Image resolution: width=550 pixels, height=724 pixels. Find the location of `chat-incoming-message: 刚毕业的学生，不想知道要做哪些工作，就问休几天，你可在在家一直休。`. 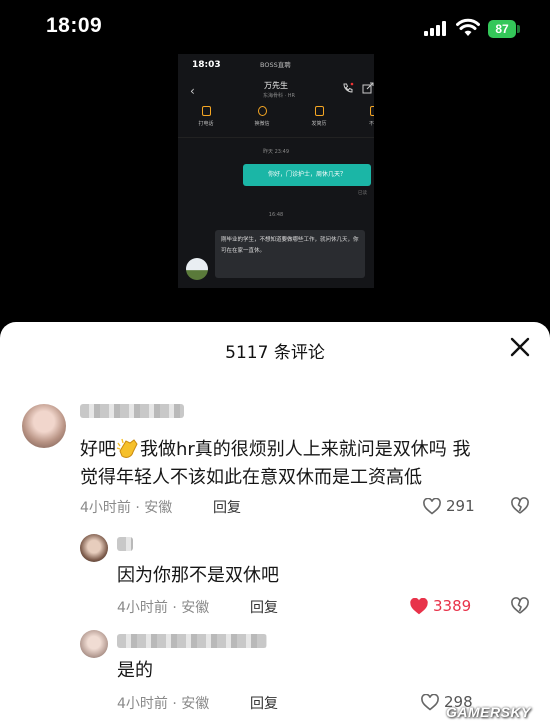

chat-incoming-message: 刚毕业的学生，不想知道要做哪些工作，就问休几天，你可在在家一直休。 is located at coordinates (290, 254).